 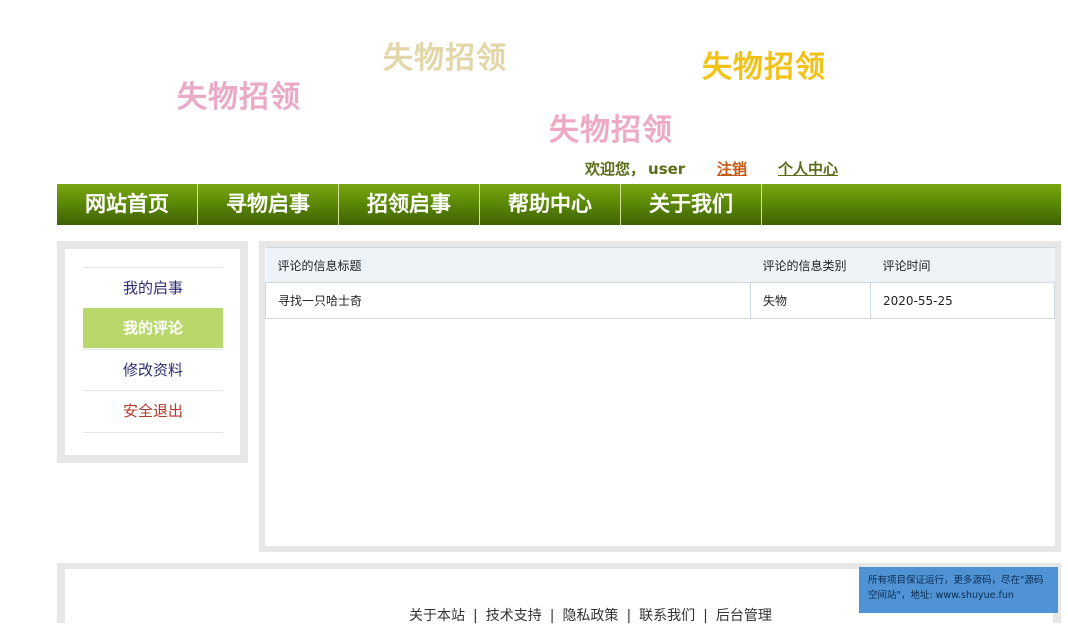 What do you see at coordinates (744, 616) in the screenshot?
I see `footer-link-admin: 后台管理` at bounding box center [744, 616].